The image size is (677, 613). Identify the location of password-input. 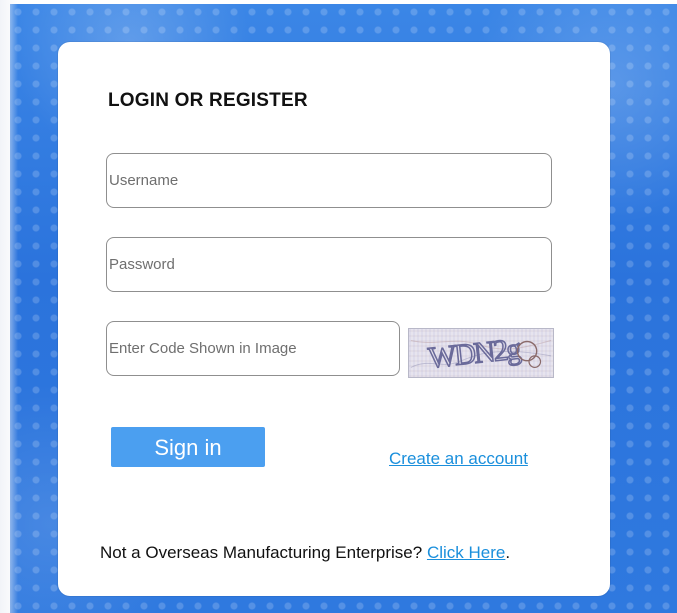
(331, 264).